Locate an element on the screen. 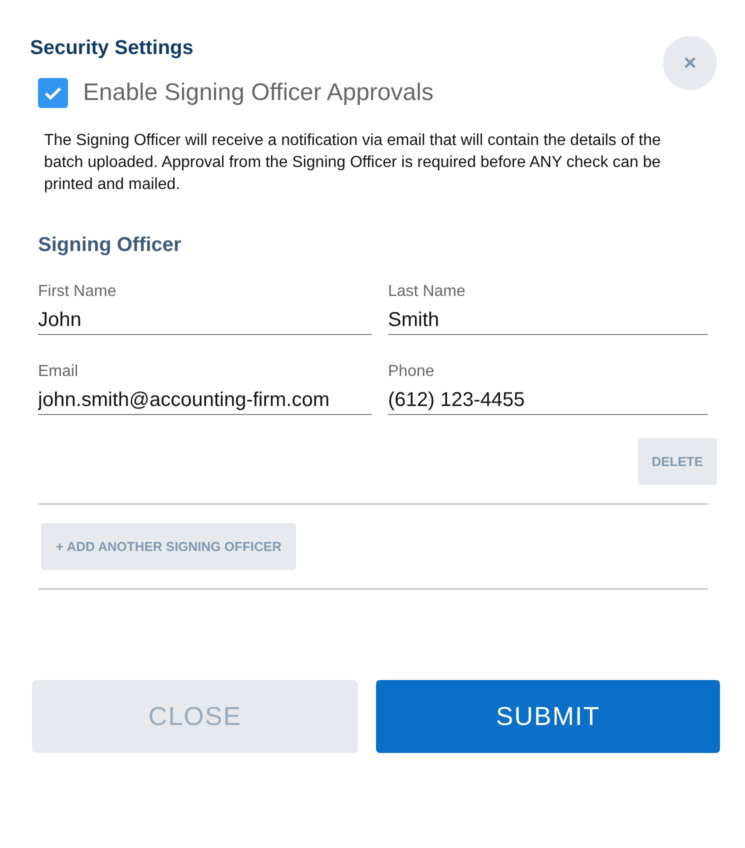  field-label: First Name is located at coordinates (78, 292).